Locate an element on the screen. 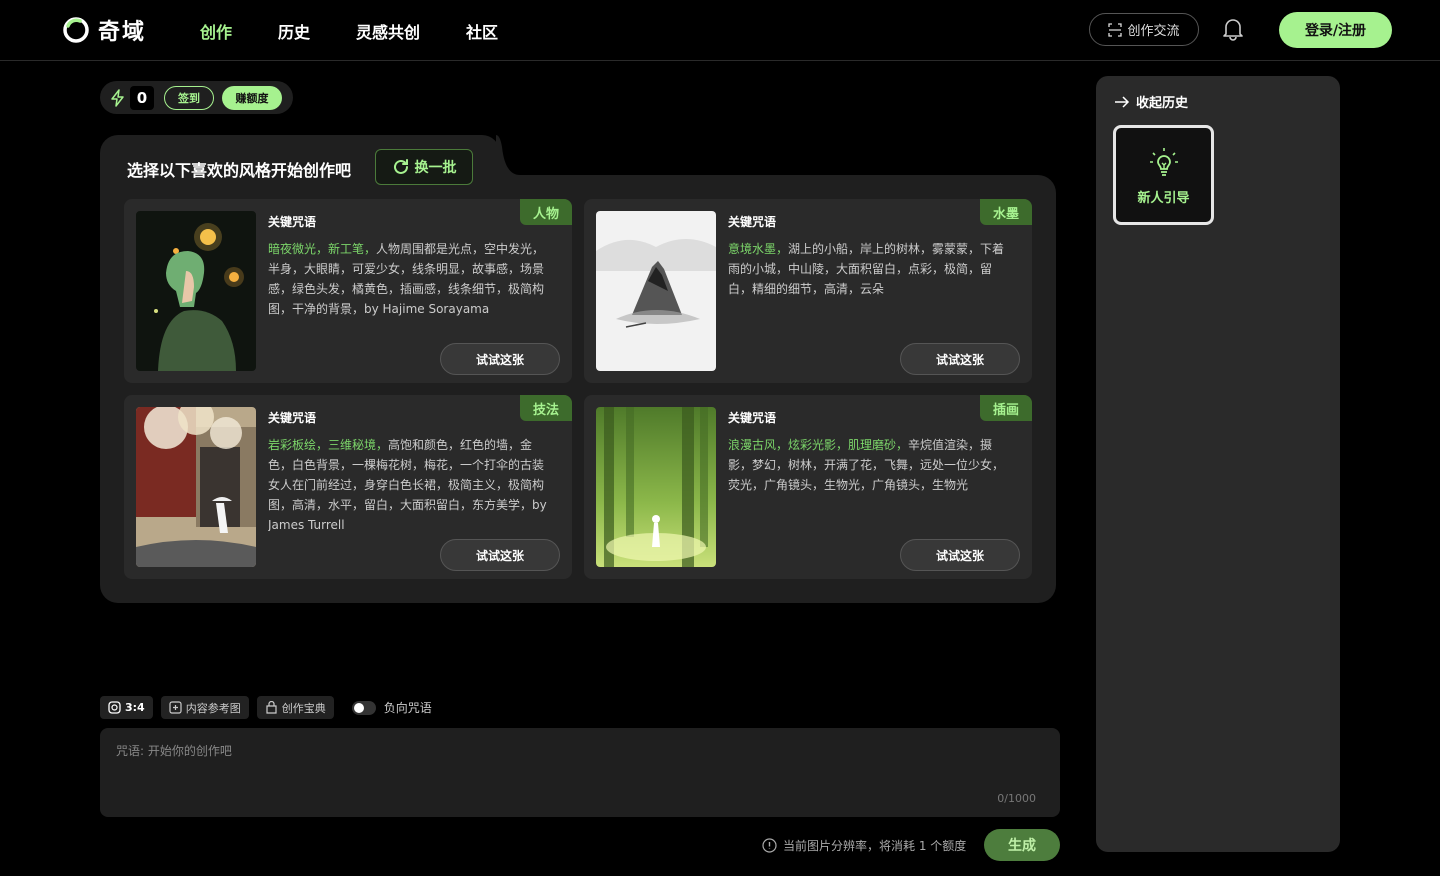 This screenshot has height=876, width=1440. create-exchange-label: 创作交流 is located at coordinates (1153, 31).